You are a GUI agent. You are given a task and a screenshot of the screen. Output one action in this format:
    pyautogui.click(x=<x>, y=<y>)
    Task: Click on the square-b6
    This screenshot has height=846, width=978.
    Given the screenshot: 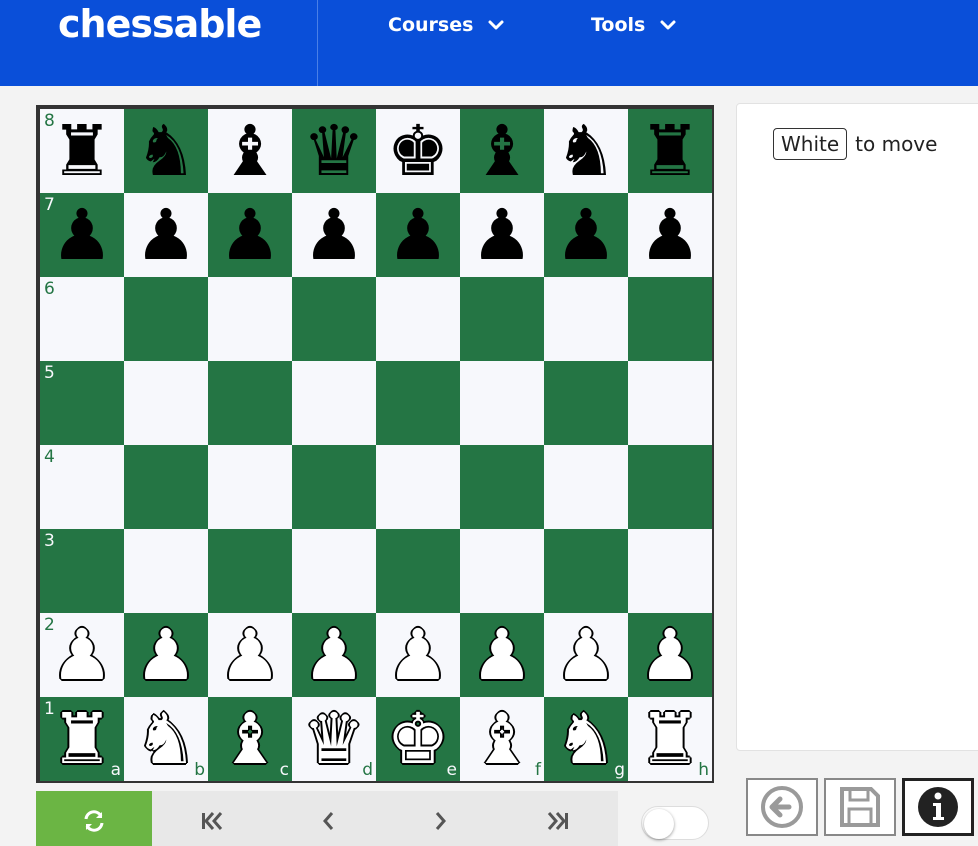 What is the action you would take?
    pyautogui.click(x=166, y=319)
    